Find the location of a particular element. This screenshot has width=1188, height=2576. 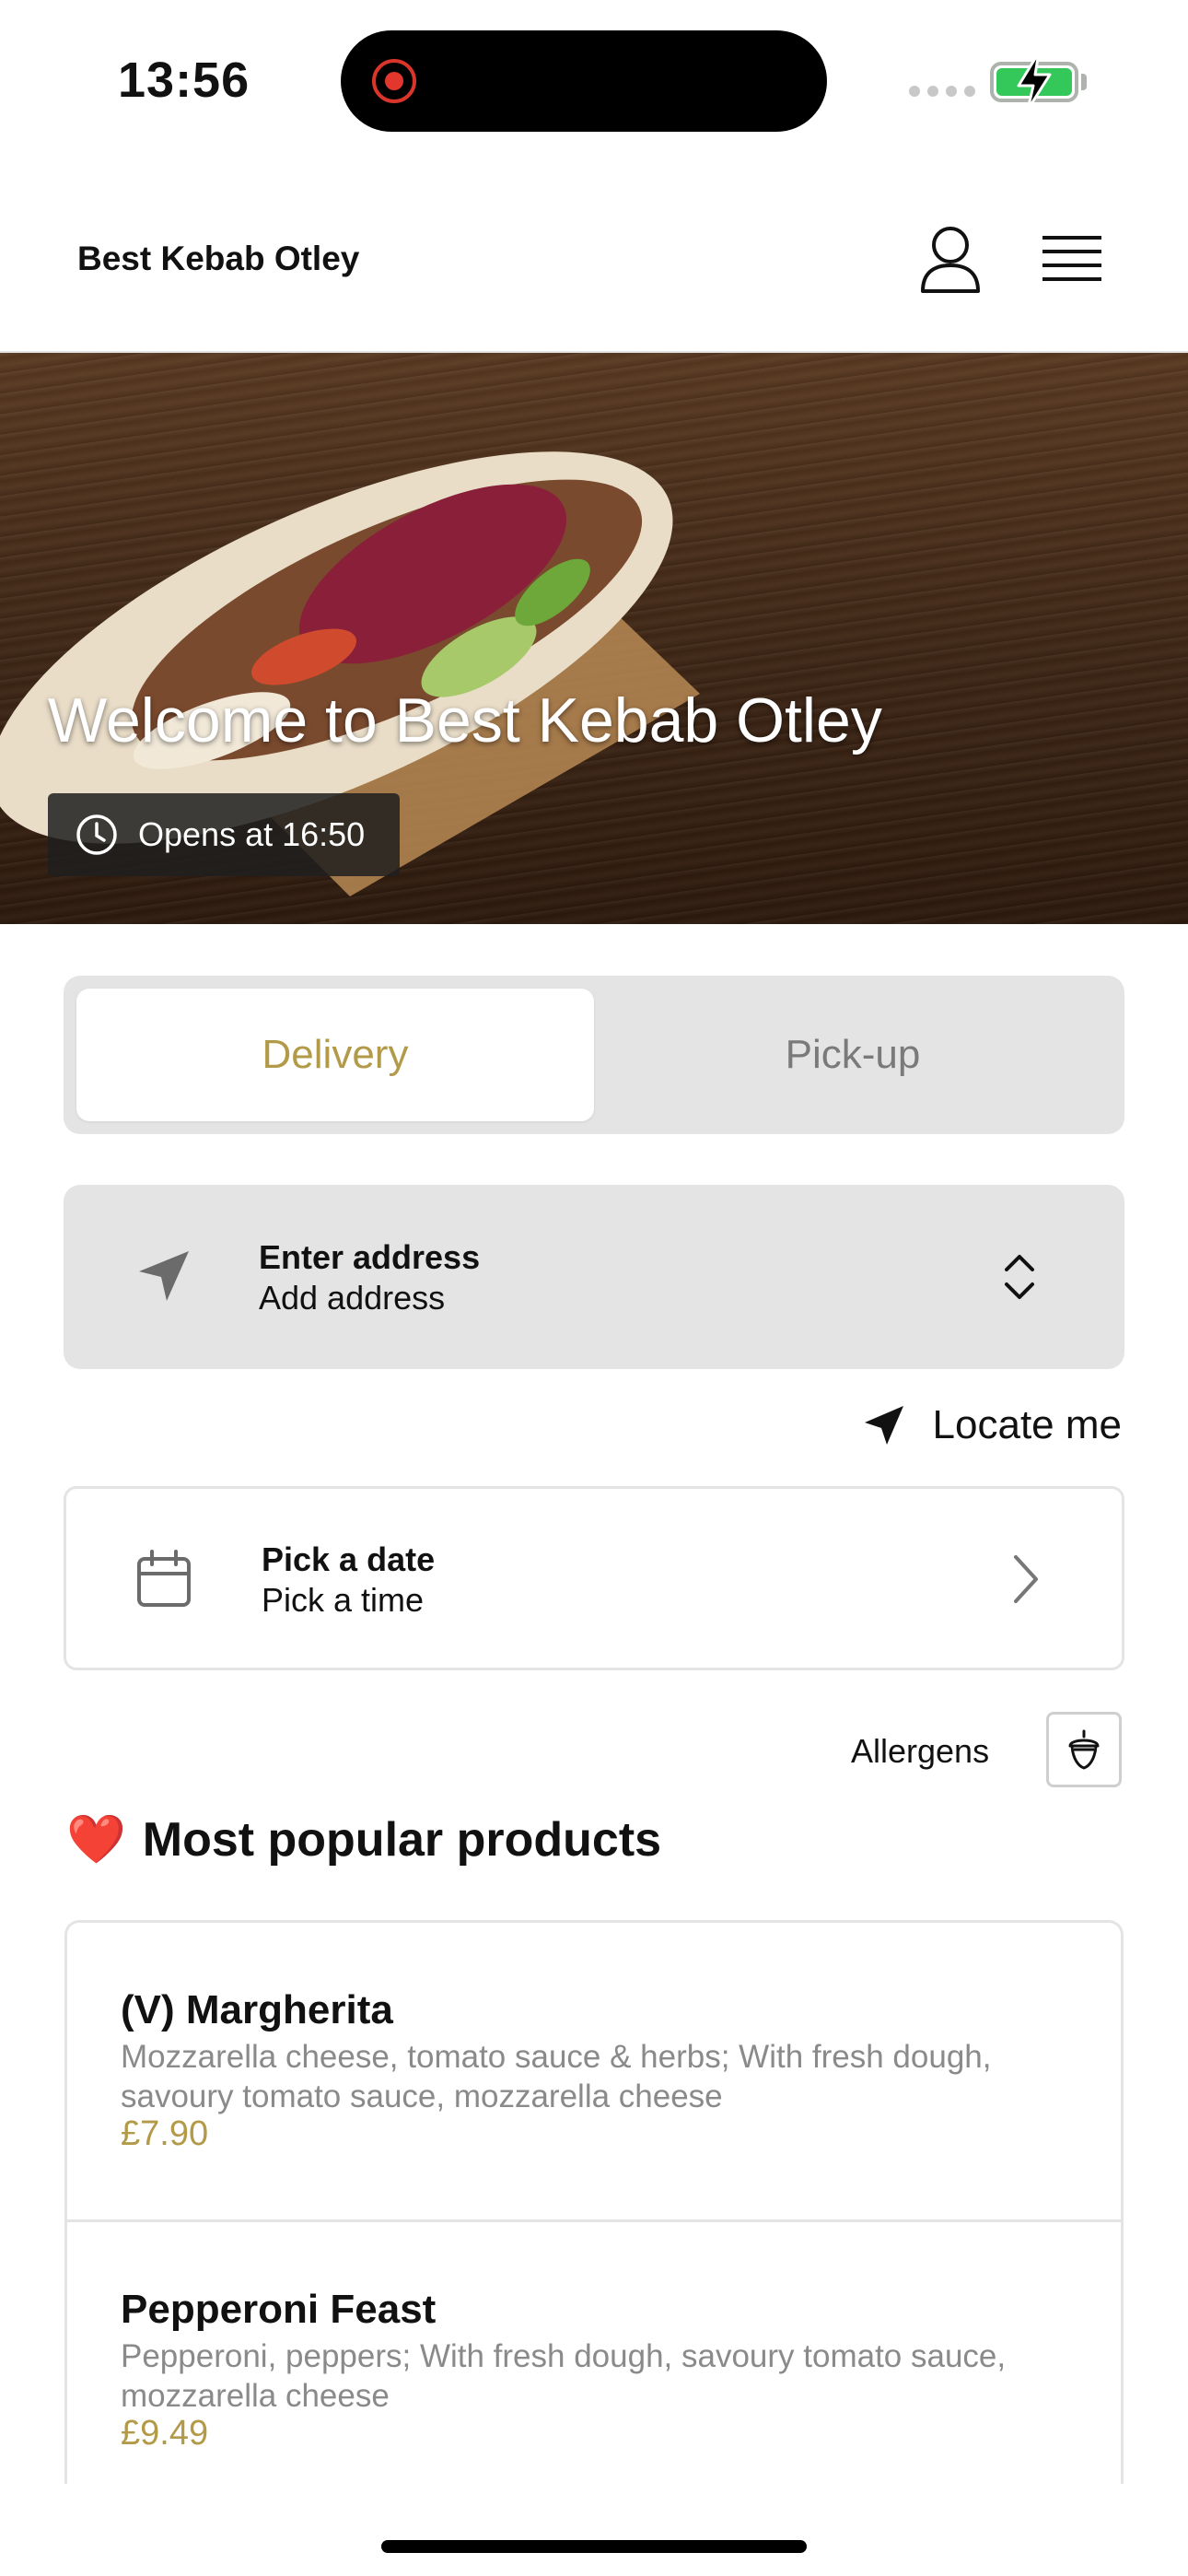

signal-icon is located at coordinates (942, 91).